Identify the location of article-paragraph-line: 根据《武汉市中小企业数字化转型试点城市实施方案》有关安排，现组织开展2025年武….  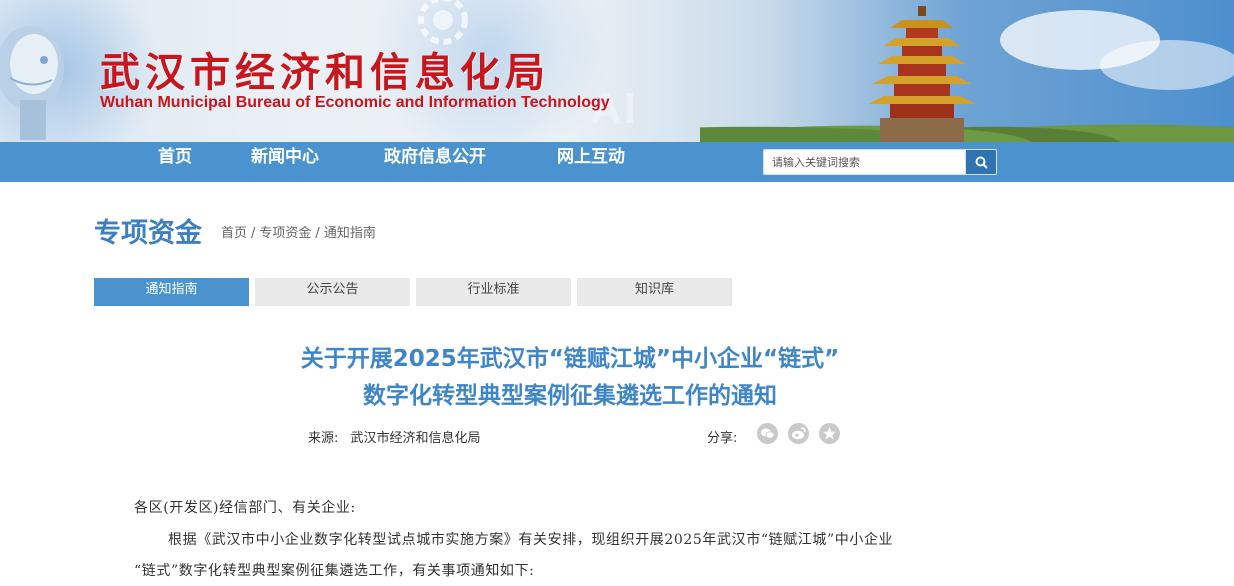
(531, 540).